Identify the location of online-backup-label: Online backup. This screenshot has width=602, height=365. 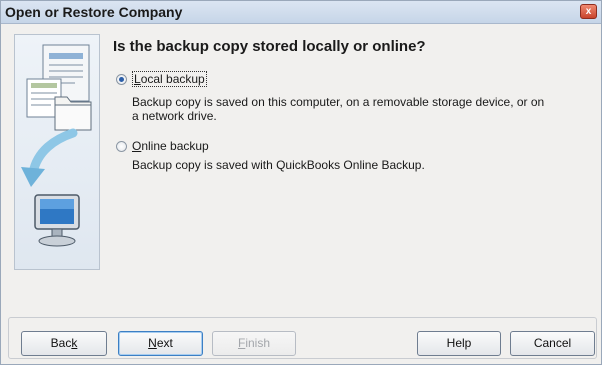
(170, 146).